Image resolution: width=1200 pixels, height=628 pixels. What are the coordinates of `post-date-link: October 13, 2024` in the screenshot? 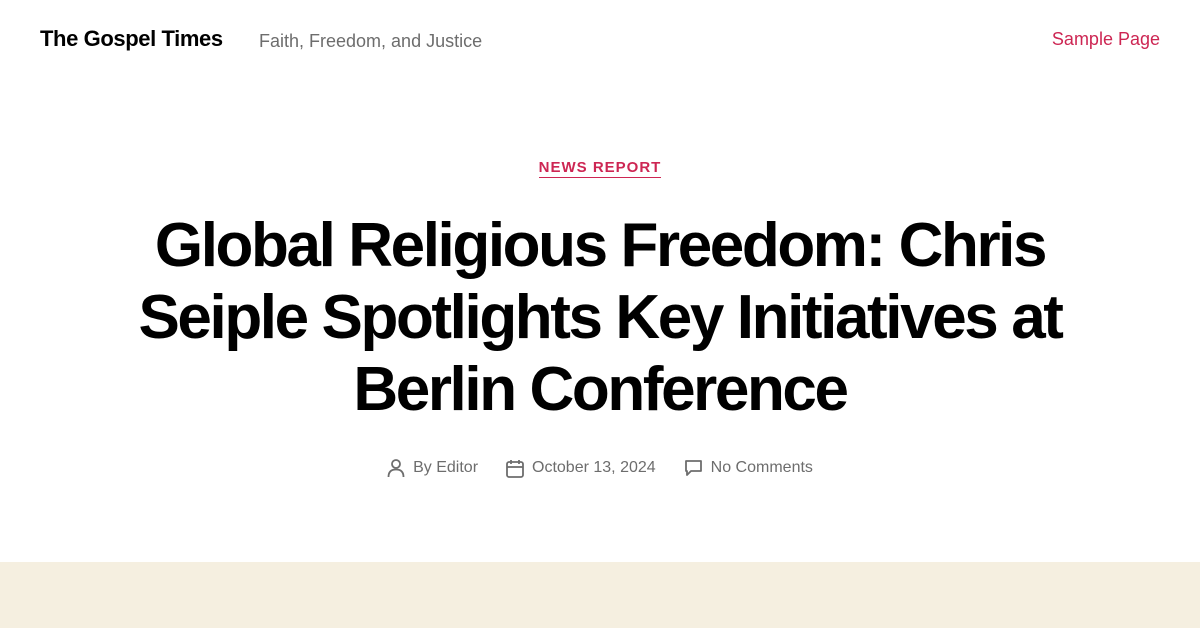 It's located at (594, 468).